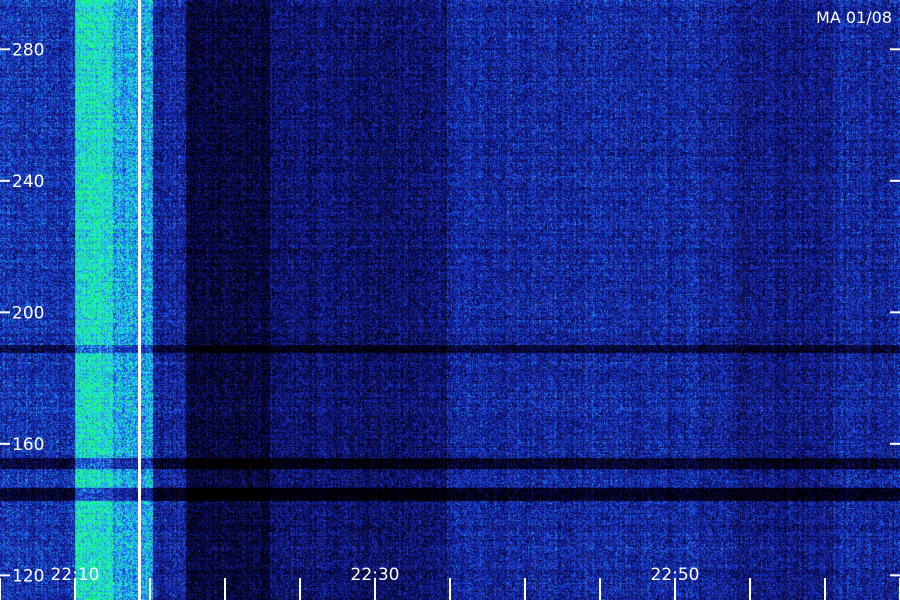  I want to click on y-tick-label-120: 120, so click(28, 576).